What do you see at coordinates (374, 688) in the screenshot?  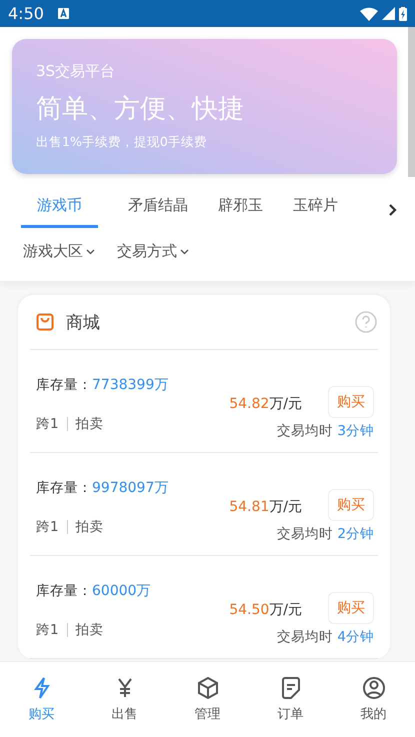 I see `user-icon` at bounding box center [374, 688].